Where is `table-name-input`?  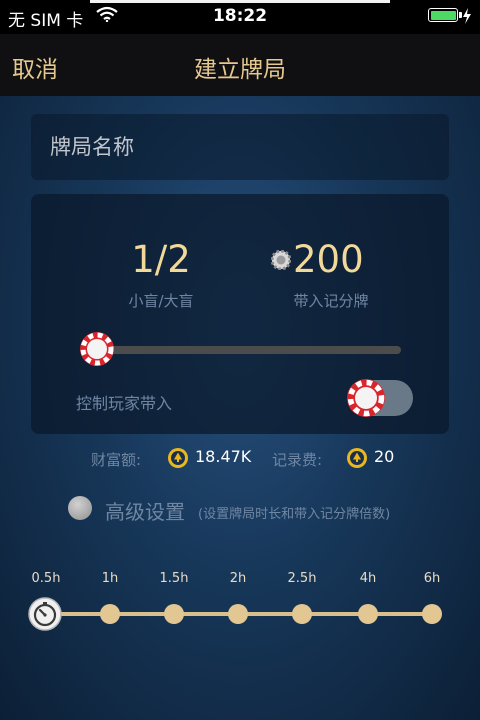 table-name-input is located at coordinates (240, 147).